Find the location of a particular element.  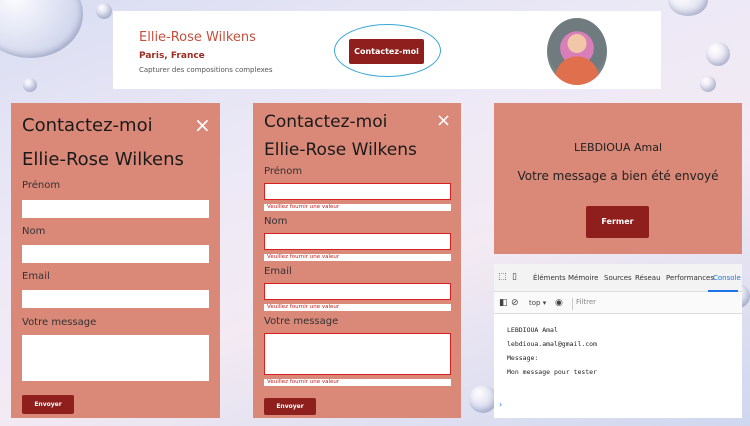

tab-network: Réseau is located at coordinates (648, 278).